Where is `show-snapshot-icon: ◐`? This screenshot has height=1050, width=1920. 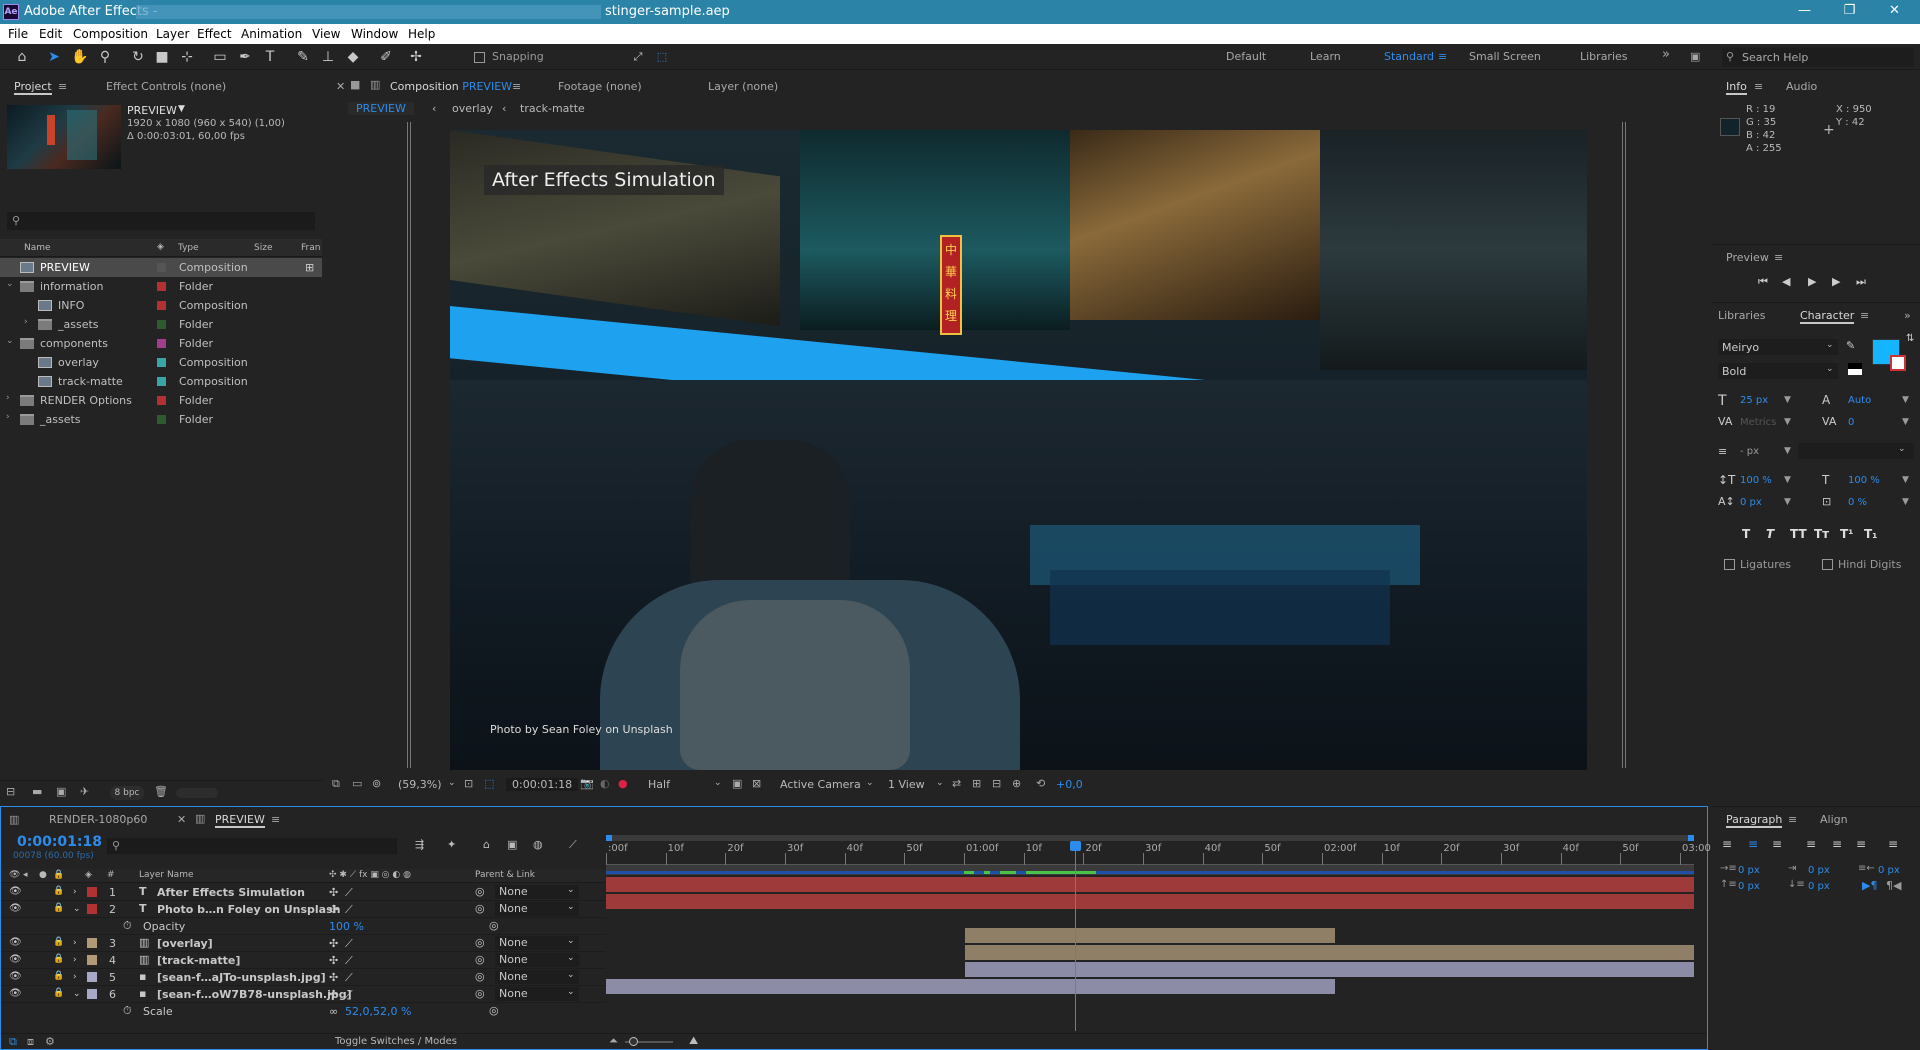 show-snapshot-icon: ◐ is located at coordinates (605, 783).